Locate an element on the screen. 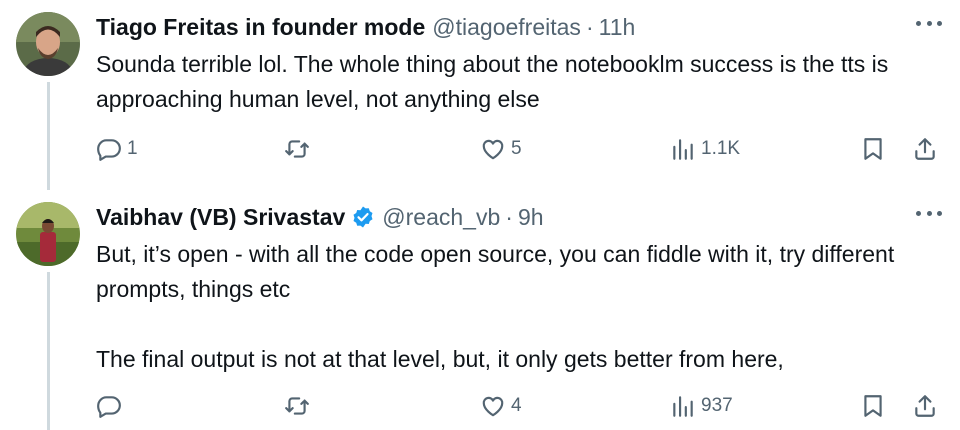  like-button: 4 is located at coordinates (501, 406).